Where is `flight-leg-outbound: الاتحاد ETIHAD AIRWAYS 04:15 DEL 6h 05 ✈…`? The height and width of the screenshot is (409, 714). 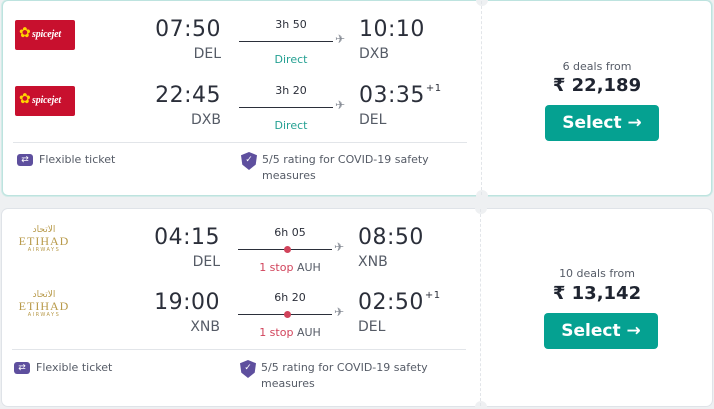 flight-leg-outbound: الاتحاد ETIHAD AIRWAYS 04:15 DEL 6h 05 ✈… is located at coordinates (241, 248).